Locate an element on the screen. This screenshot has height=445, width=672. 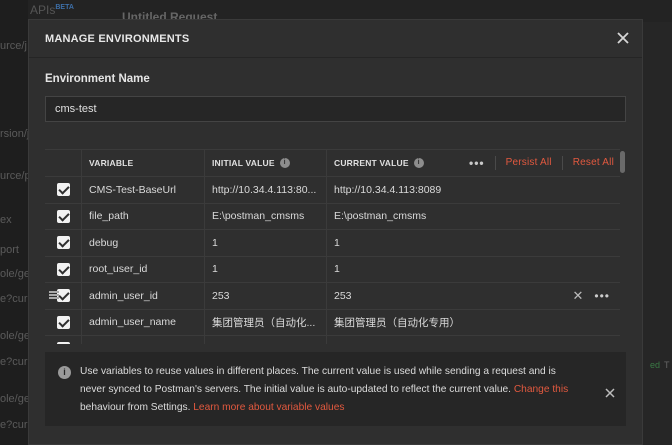
initial-value-cell is located at coordinates (265, 340).